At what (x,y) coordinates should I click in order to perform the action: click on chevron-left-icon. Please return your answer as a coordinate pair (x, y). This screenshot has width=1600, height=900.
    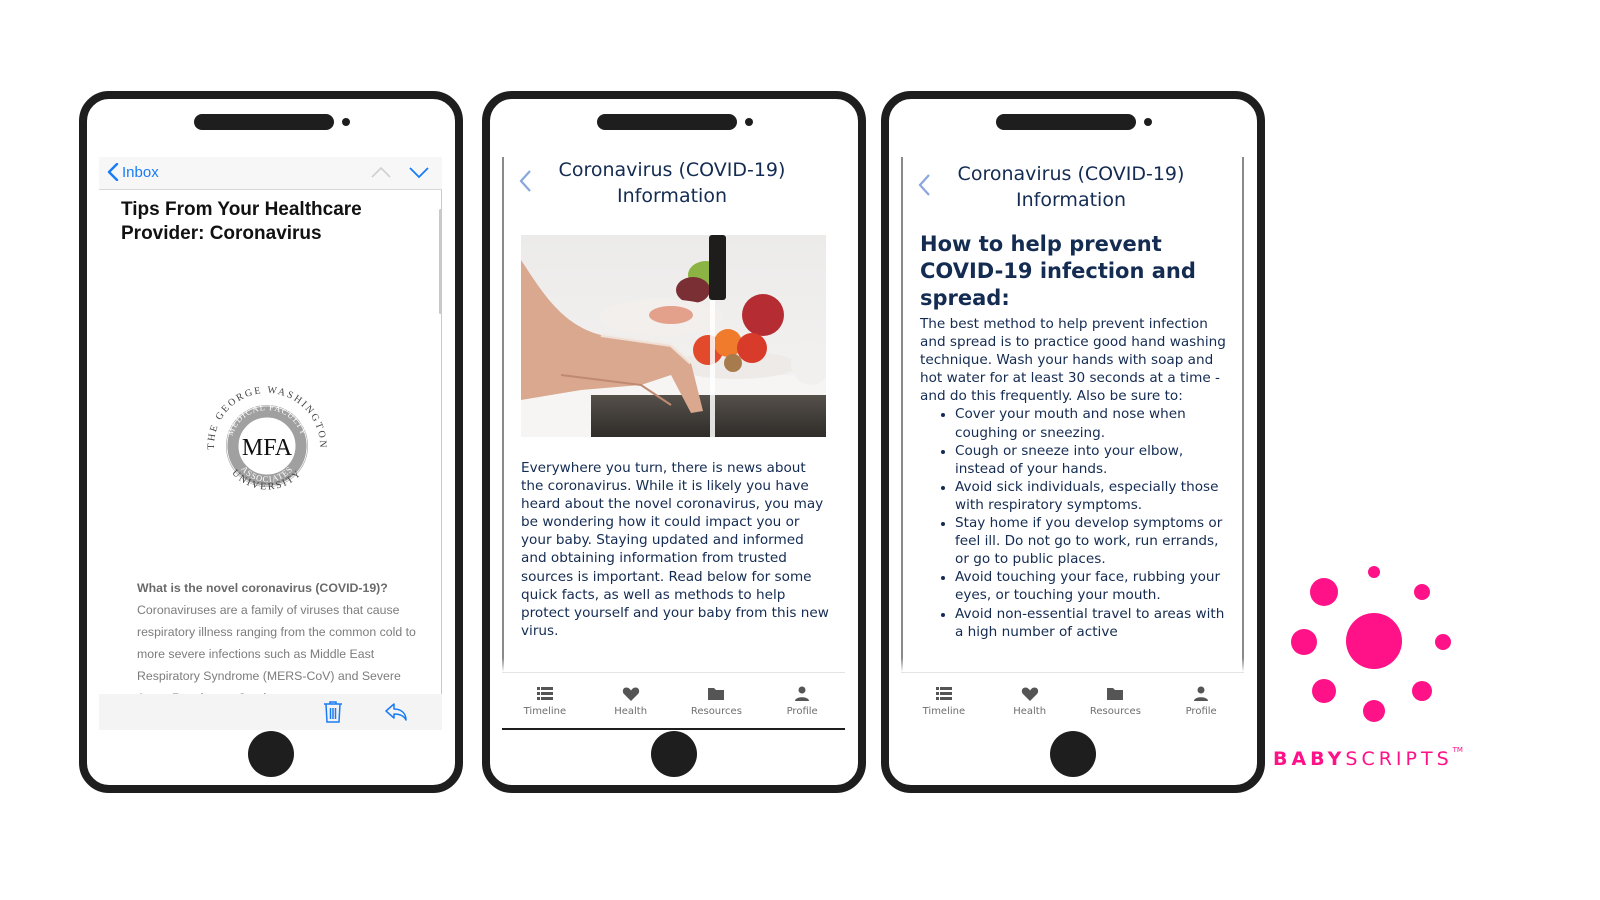
    Looking at the image, I should click on (113, 172).